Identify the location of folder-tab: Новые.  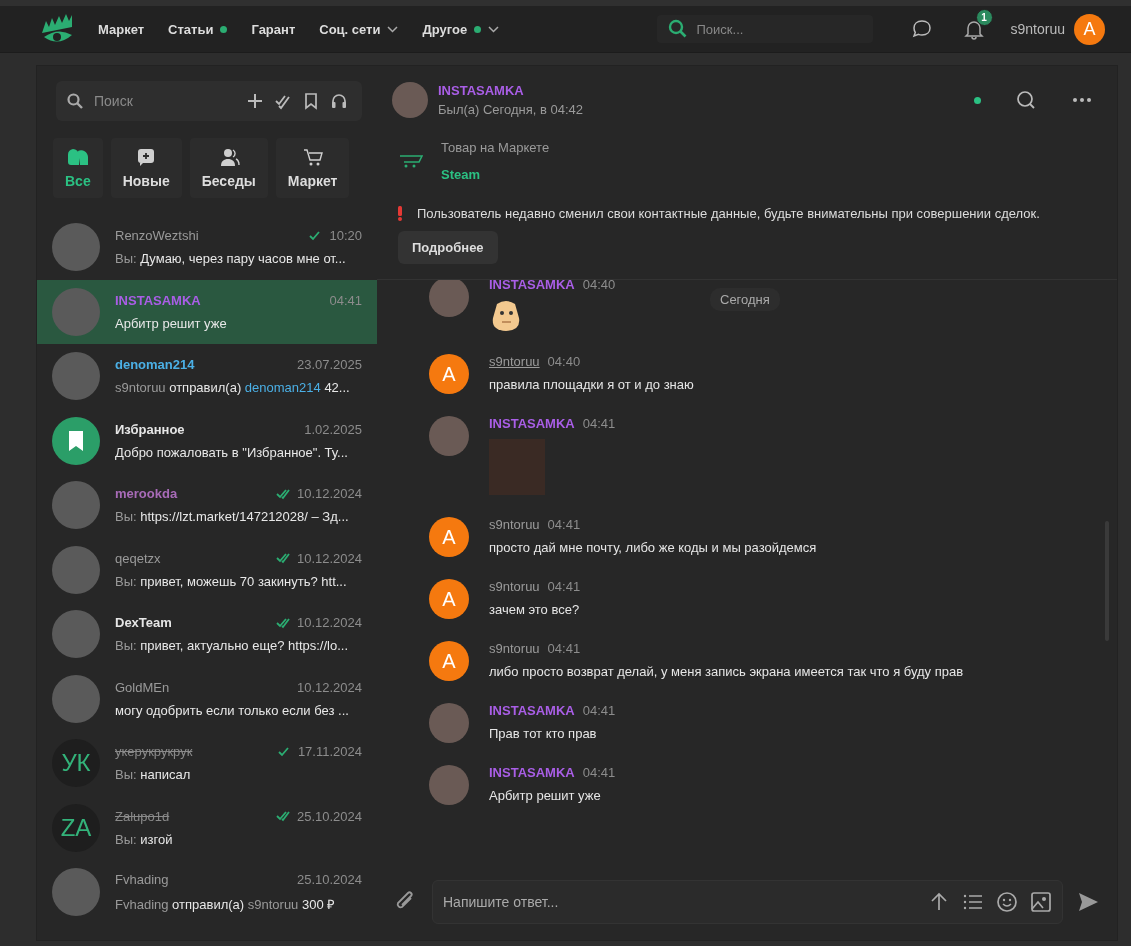
(146, 168).